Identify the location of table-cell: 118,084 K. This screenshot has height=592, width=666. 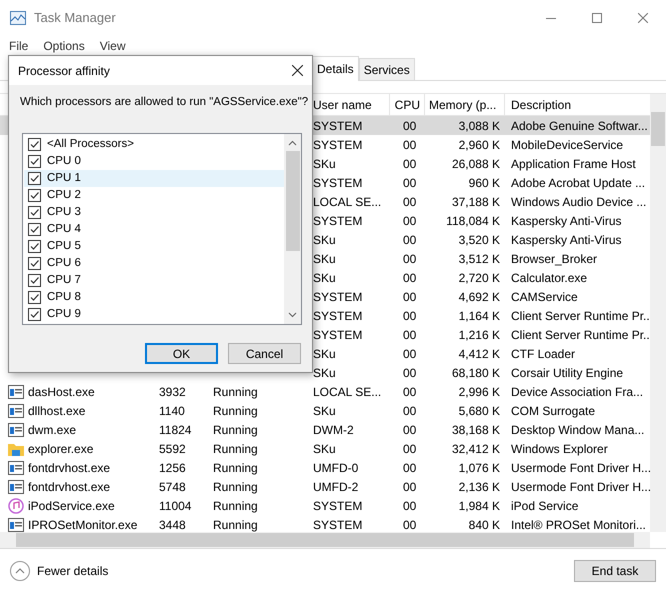
(473, 221).